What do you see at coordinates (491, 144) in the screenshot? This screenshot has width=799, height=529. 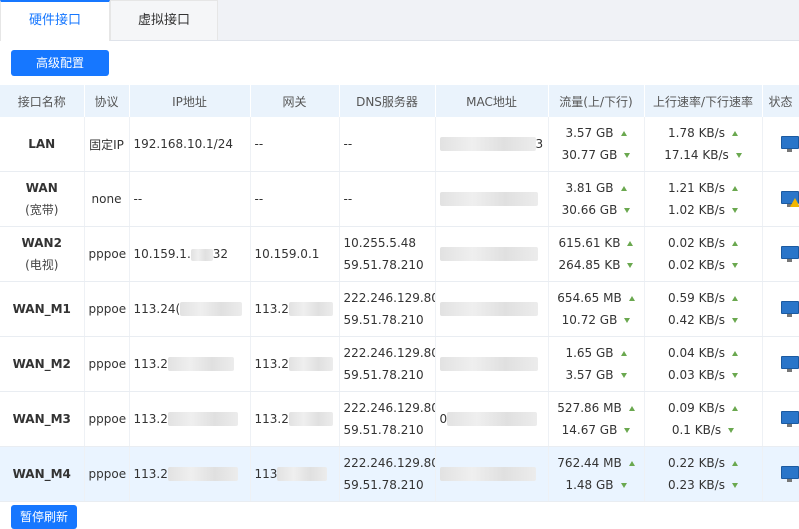 I see `mac-cell: 3` at bounding box center [491, 144].